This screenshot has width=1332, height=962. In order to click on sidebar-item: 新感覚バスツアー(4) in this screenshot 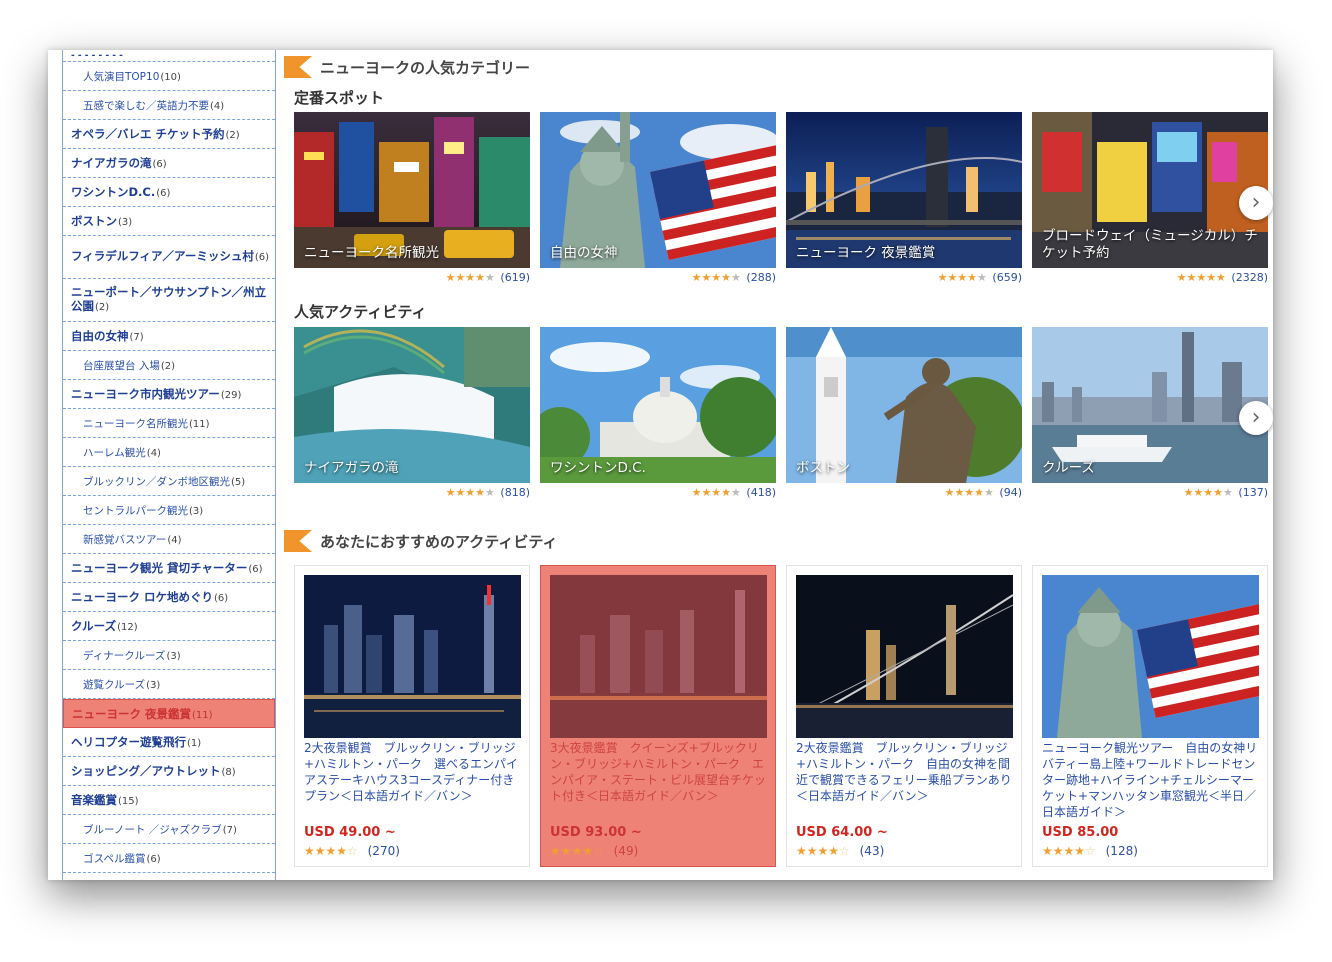, I will do `click(169, 539)`.